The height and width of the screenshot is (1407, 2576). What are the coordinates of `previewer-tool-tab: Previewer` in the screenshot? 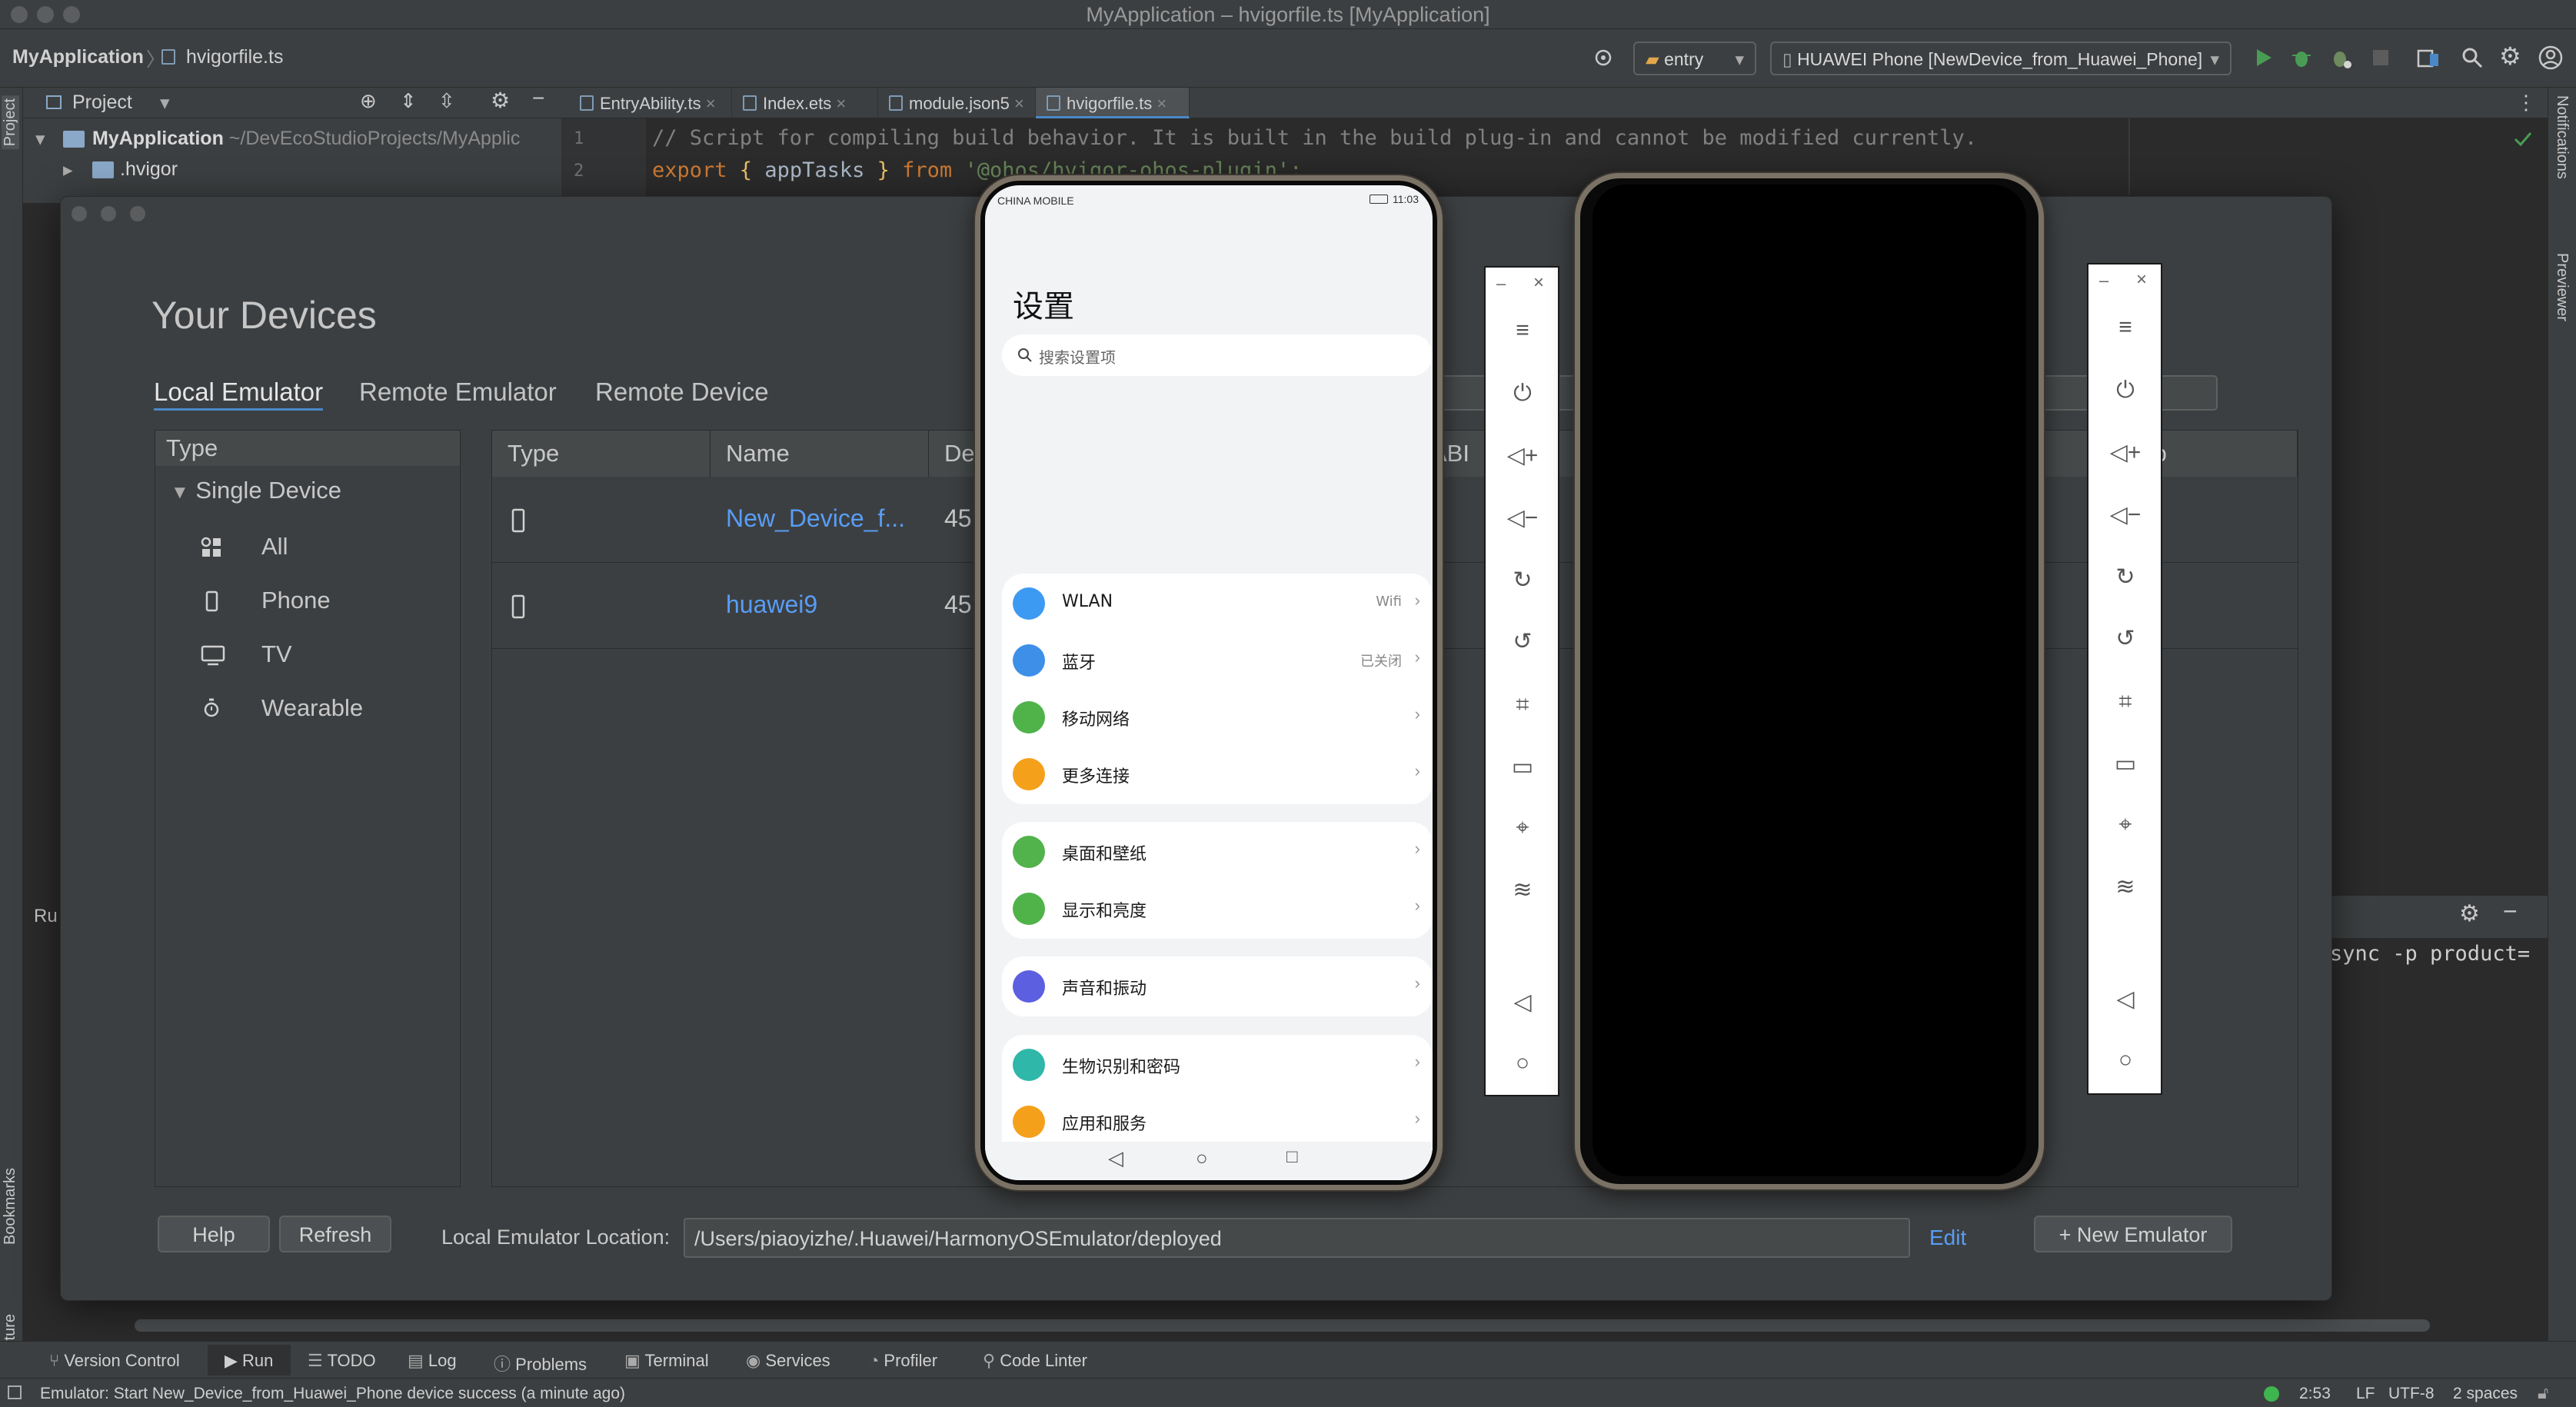 It's located at (2562, 287).